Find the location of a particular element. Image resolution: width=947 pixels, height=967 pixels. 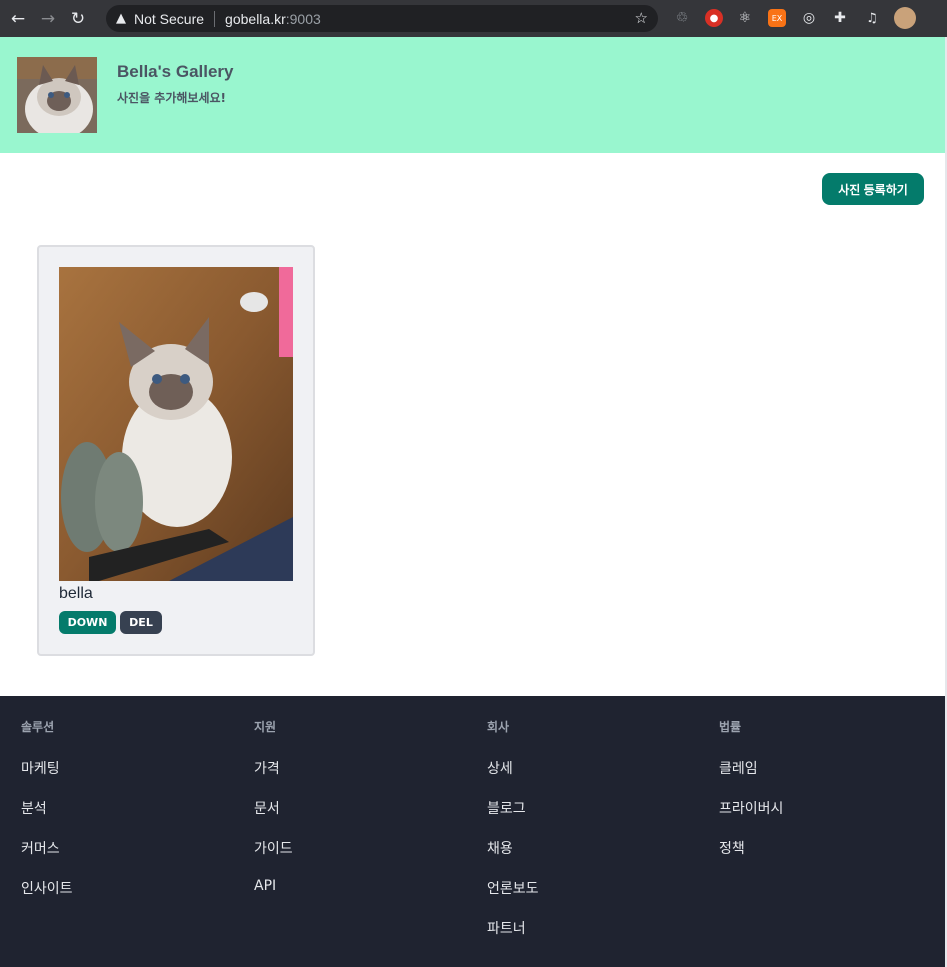

media-queue-icon: ♫ is located at coordinates (872, 18).